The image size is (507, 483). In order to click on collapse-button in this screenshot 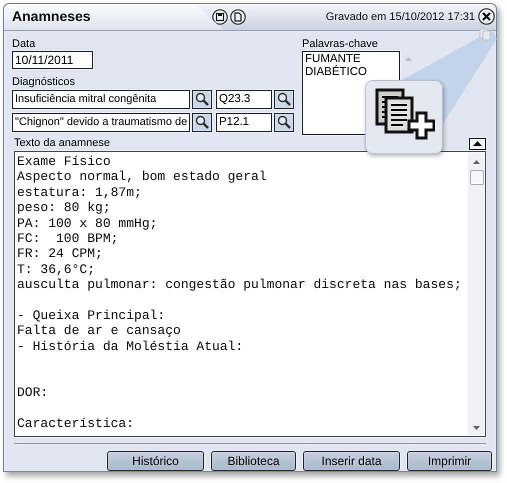, I will do `click(477, 144)`.